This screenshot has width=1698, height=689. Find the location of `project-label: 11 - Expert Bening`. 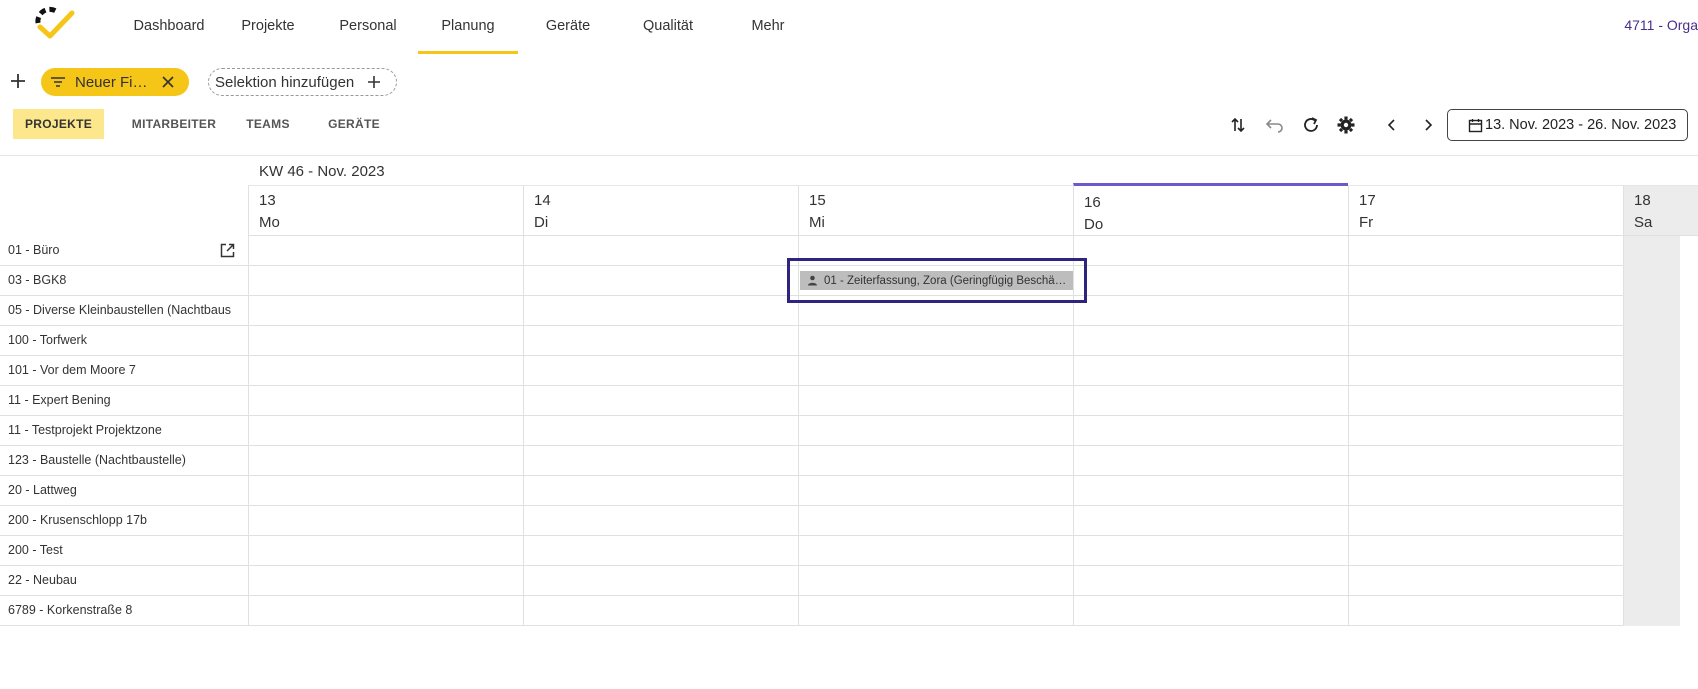

project-label: 11 - Expert Bening is located at coordinates (124, 401).